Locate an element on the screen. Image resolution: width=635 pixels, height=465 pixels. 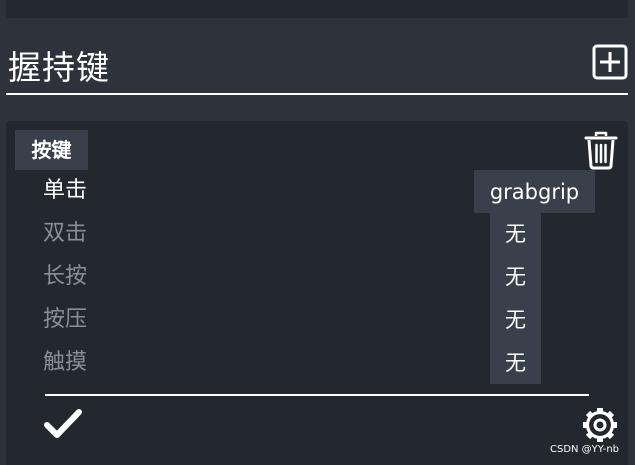
action-value-long-press: 无 is located at coordinates (515, 277).